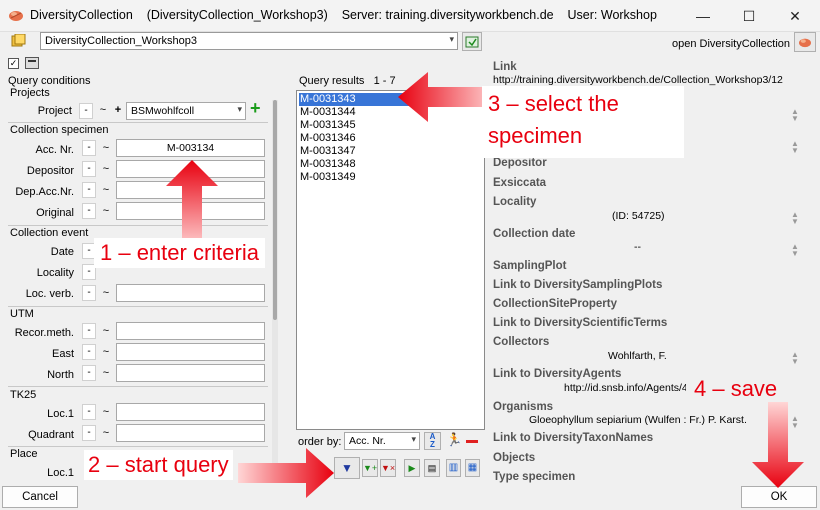 The width and height of the screenshot is (820, 510). I want to click on dep-acc-nr-tilde: ~, so click(106, 190).